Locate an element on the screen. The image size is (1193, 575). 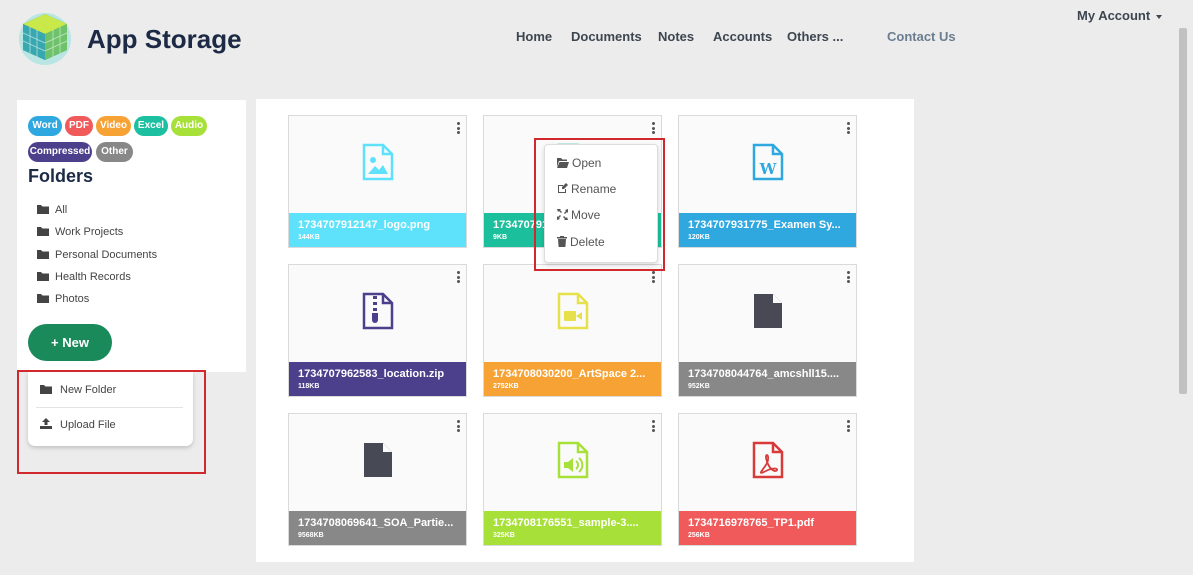
file-name: 1734707962583_location.zip is located at coordinates (371, 374).